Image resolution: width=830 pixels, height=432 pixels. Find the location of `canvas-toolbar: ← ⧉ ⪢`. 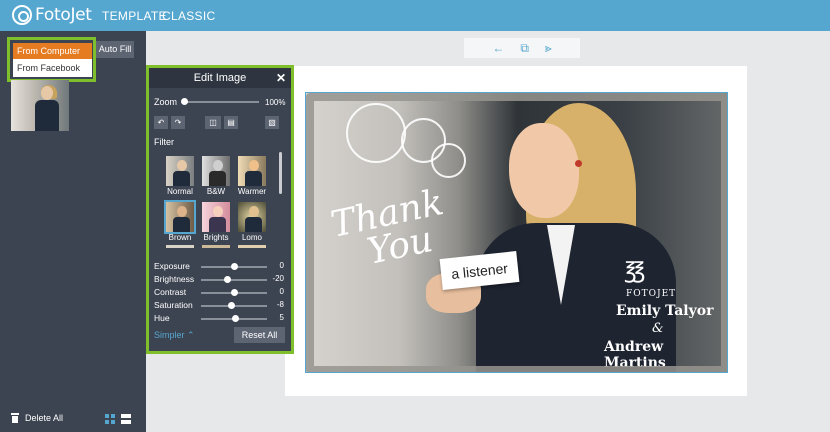

canvas-toolbar: ← ⧉ ⪢ is located at coordinates (522, 48).